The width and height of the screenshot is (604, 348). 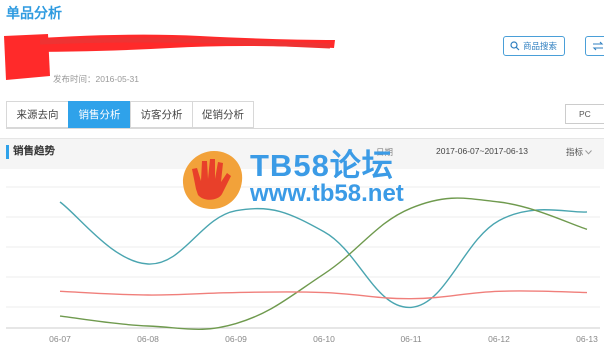 I want to click on x-tick-label: 06-10, so click(x=324, y=339).